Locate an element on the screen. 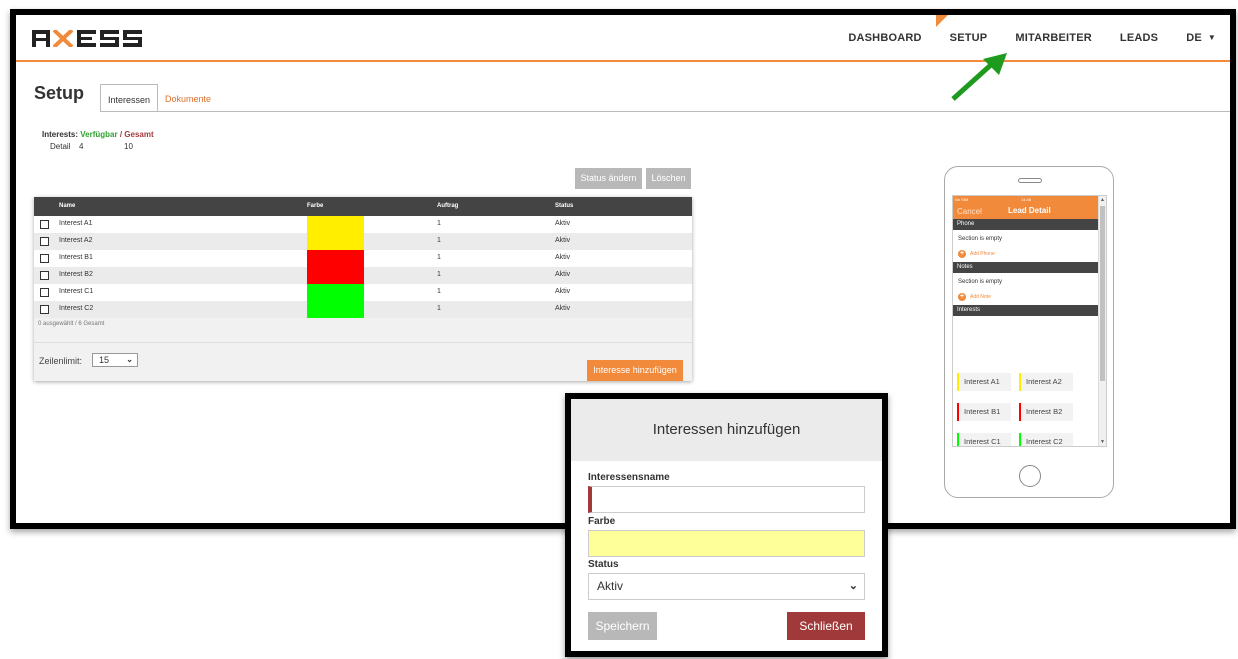  phone-empty-text: Section is empty is located at coordinates (980, 239).